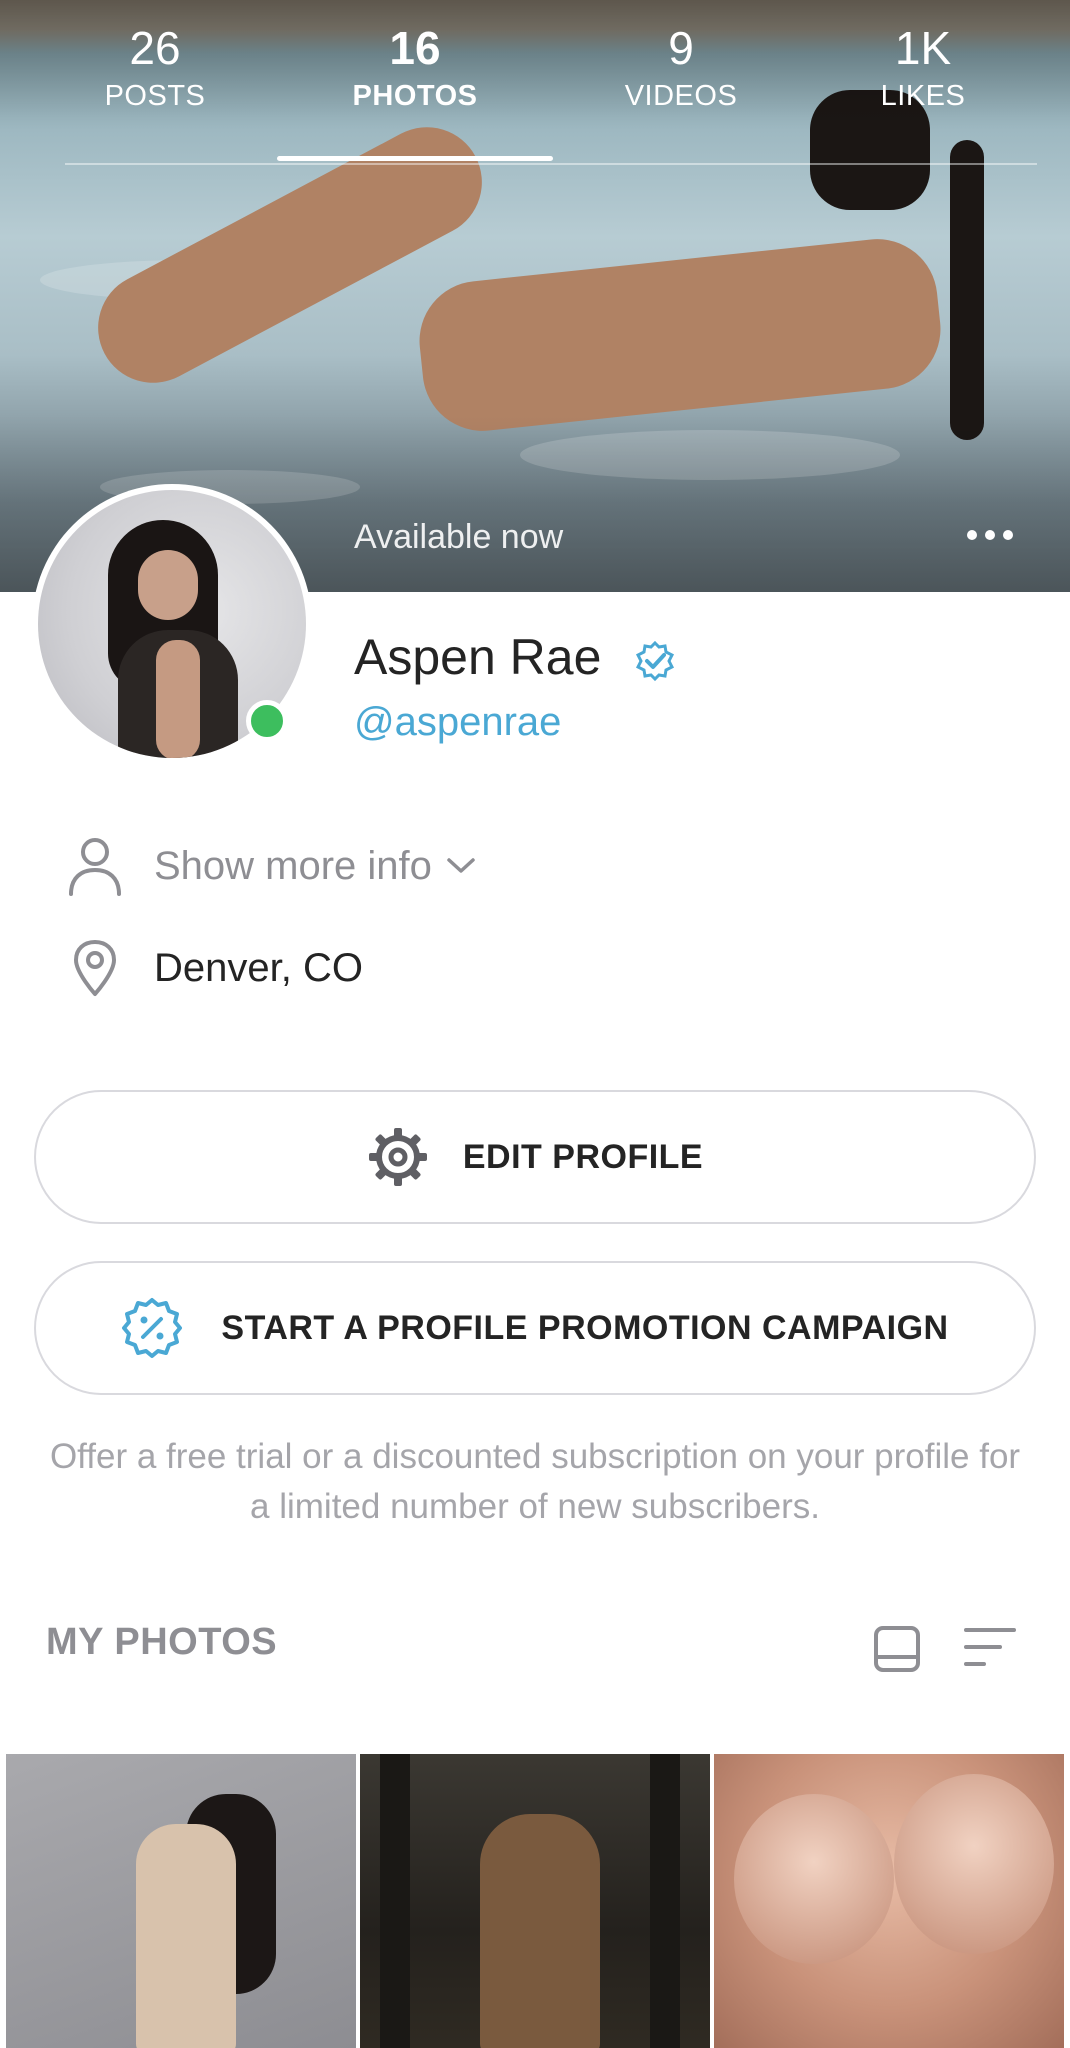 The height and width of the screenshot is (2048, 1070). I want to click on user-icon, so click(95, 866).